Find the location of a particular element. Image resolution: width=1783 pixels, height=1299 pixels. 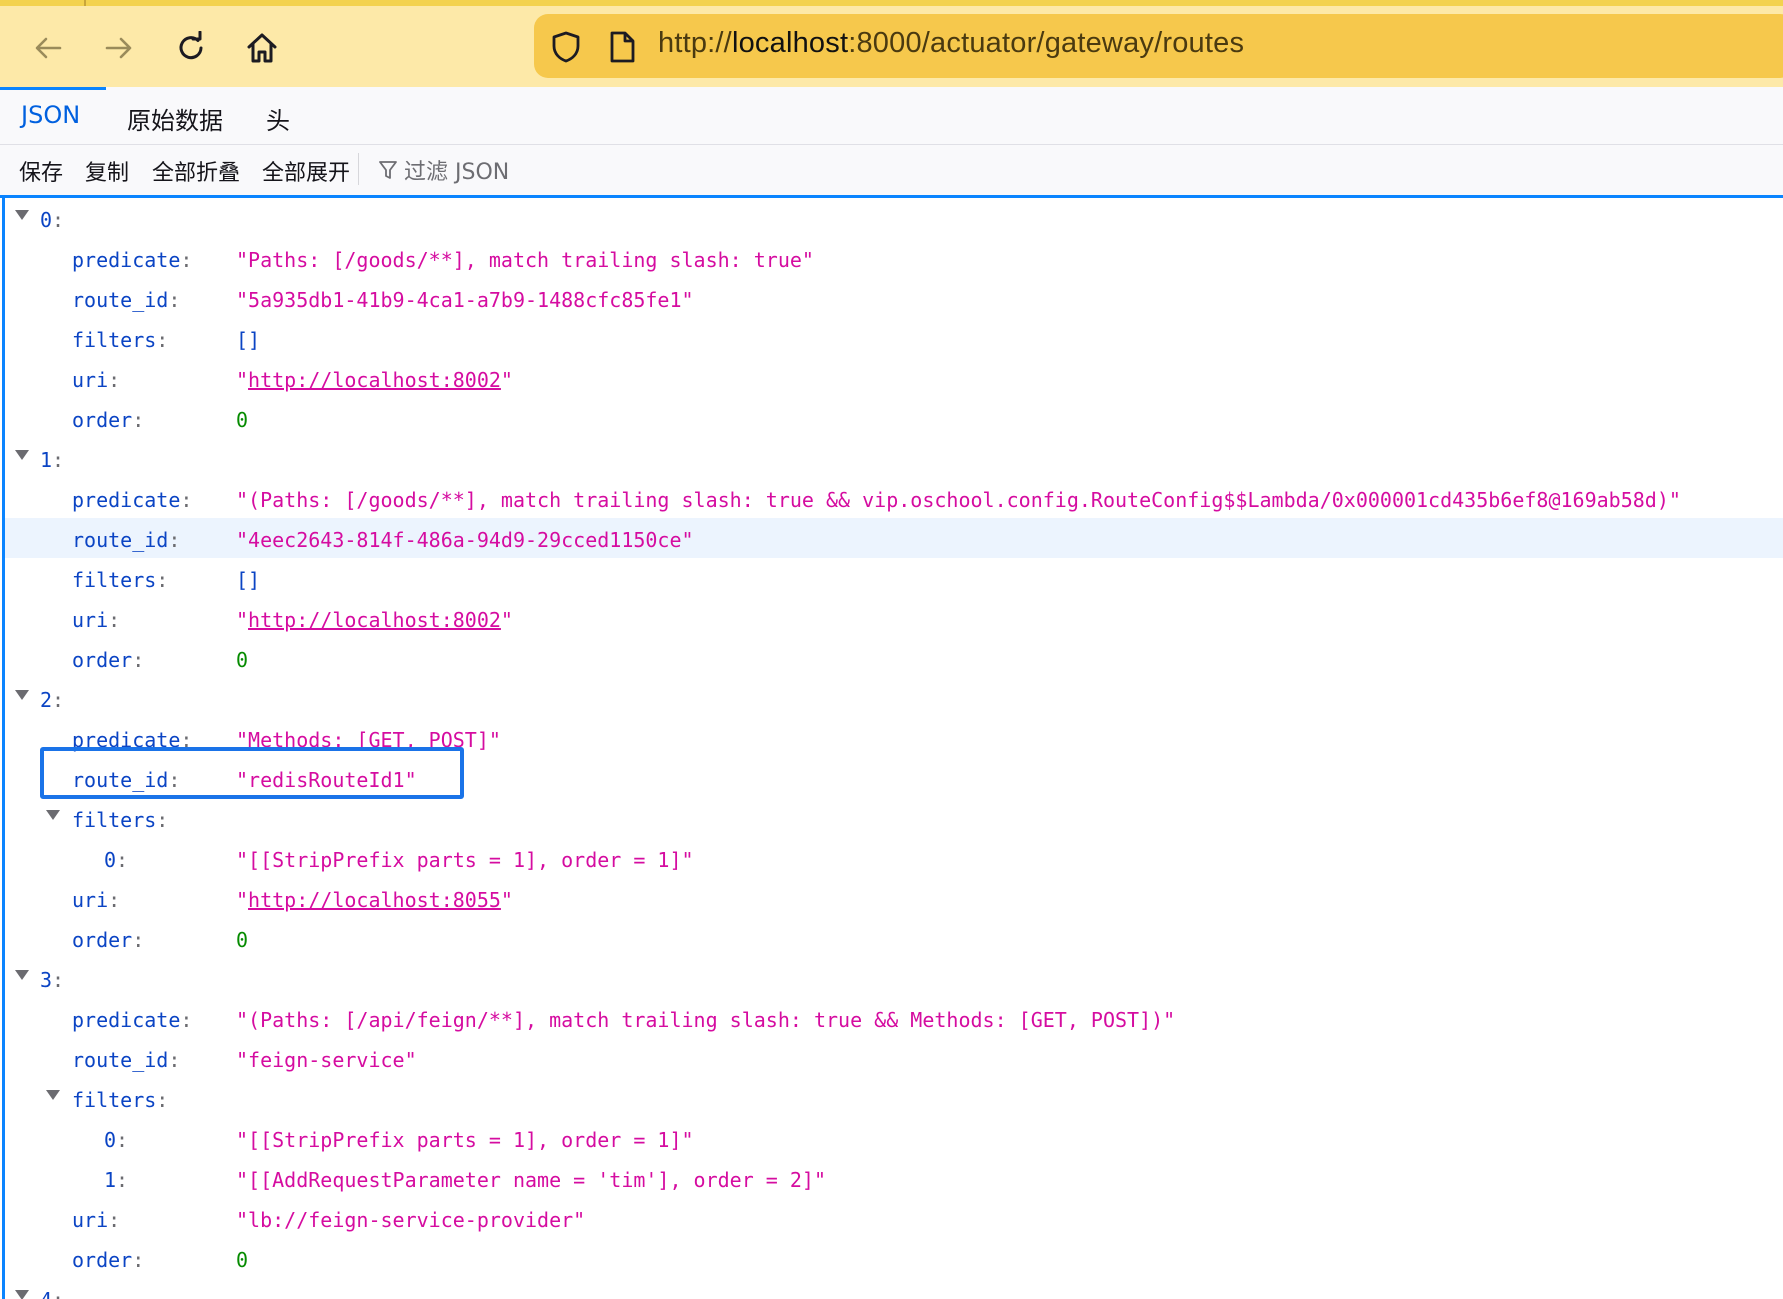

page-icon is located at coordinates (622, 49).